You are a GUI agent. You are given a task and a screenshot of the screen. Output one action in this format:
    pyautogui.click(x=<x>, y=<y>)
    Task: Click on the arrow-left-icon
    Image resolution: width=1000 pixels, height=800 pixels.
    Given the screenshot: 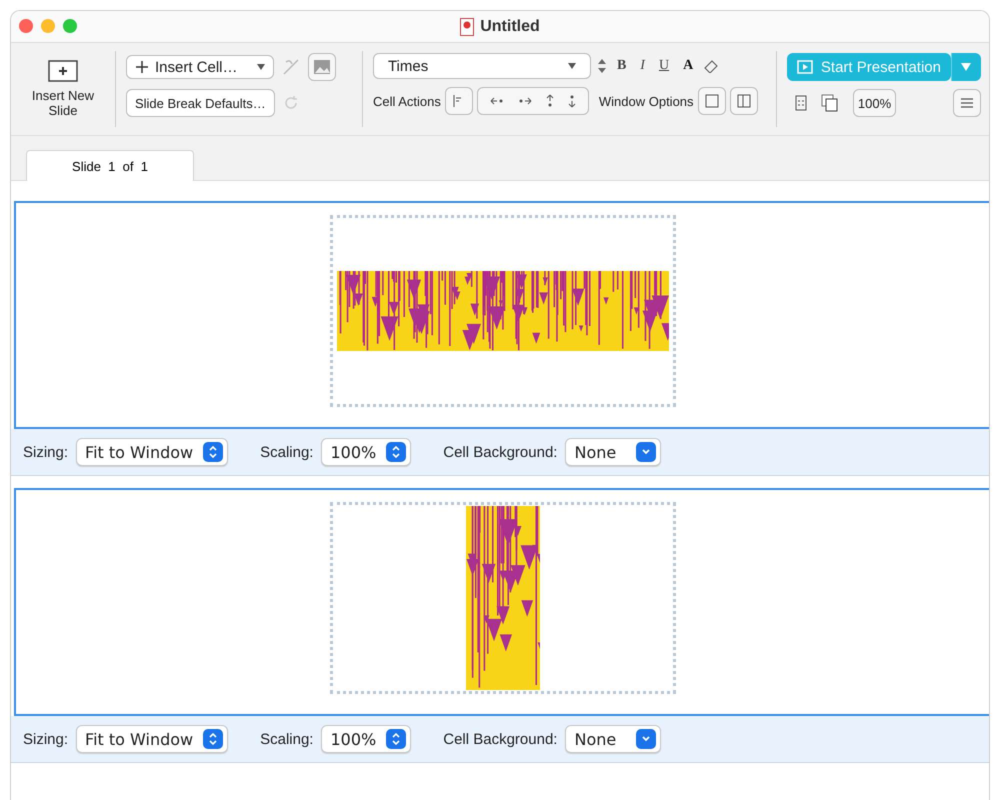 What is the action you would take?
    pyautogui.click(x=497, y=101)
    